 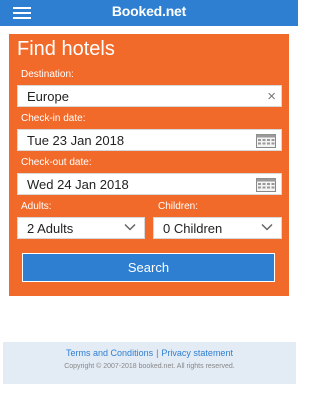 What do you see at coordinates (81, 228) in the screenshot?
I see `adults-select: 2 Adults` at bounding box center [81, 228].